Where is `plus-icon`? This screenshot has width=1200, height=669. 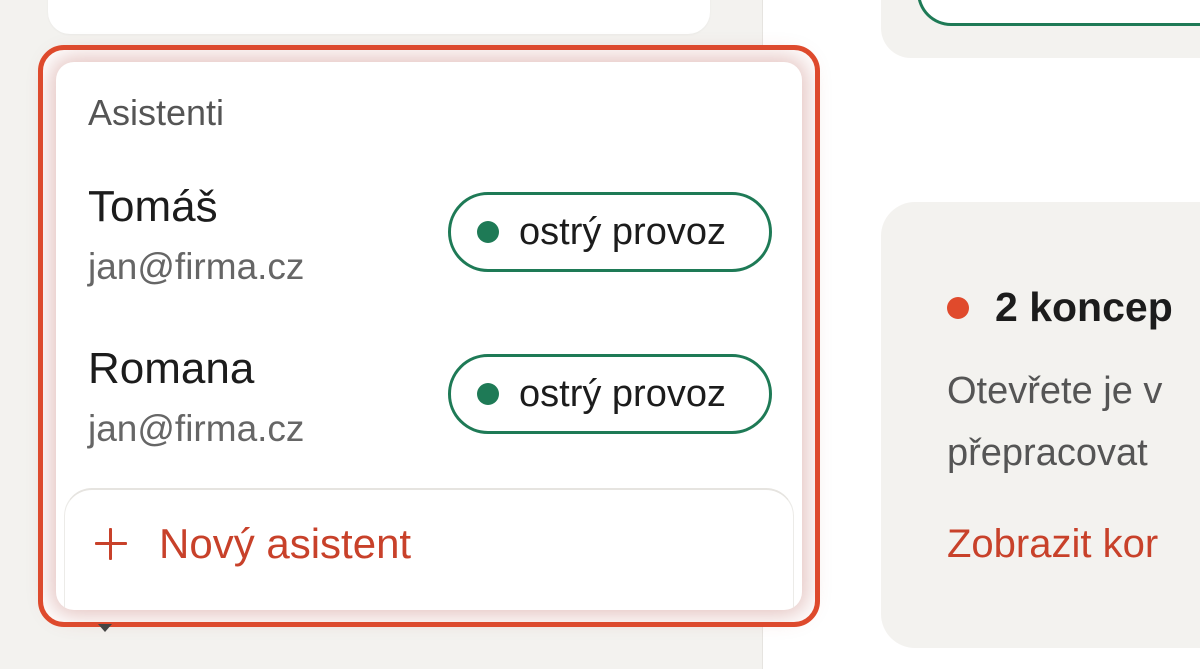
plus-icon is located at coordinates (111, 544).